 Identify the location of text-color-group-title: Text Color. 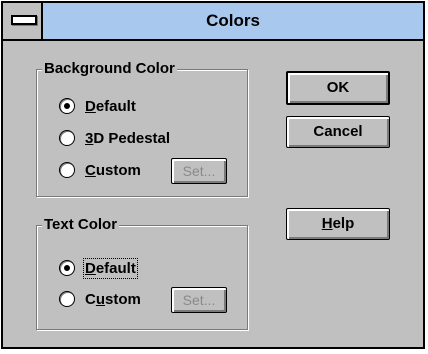
(81, 225).